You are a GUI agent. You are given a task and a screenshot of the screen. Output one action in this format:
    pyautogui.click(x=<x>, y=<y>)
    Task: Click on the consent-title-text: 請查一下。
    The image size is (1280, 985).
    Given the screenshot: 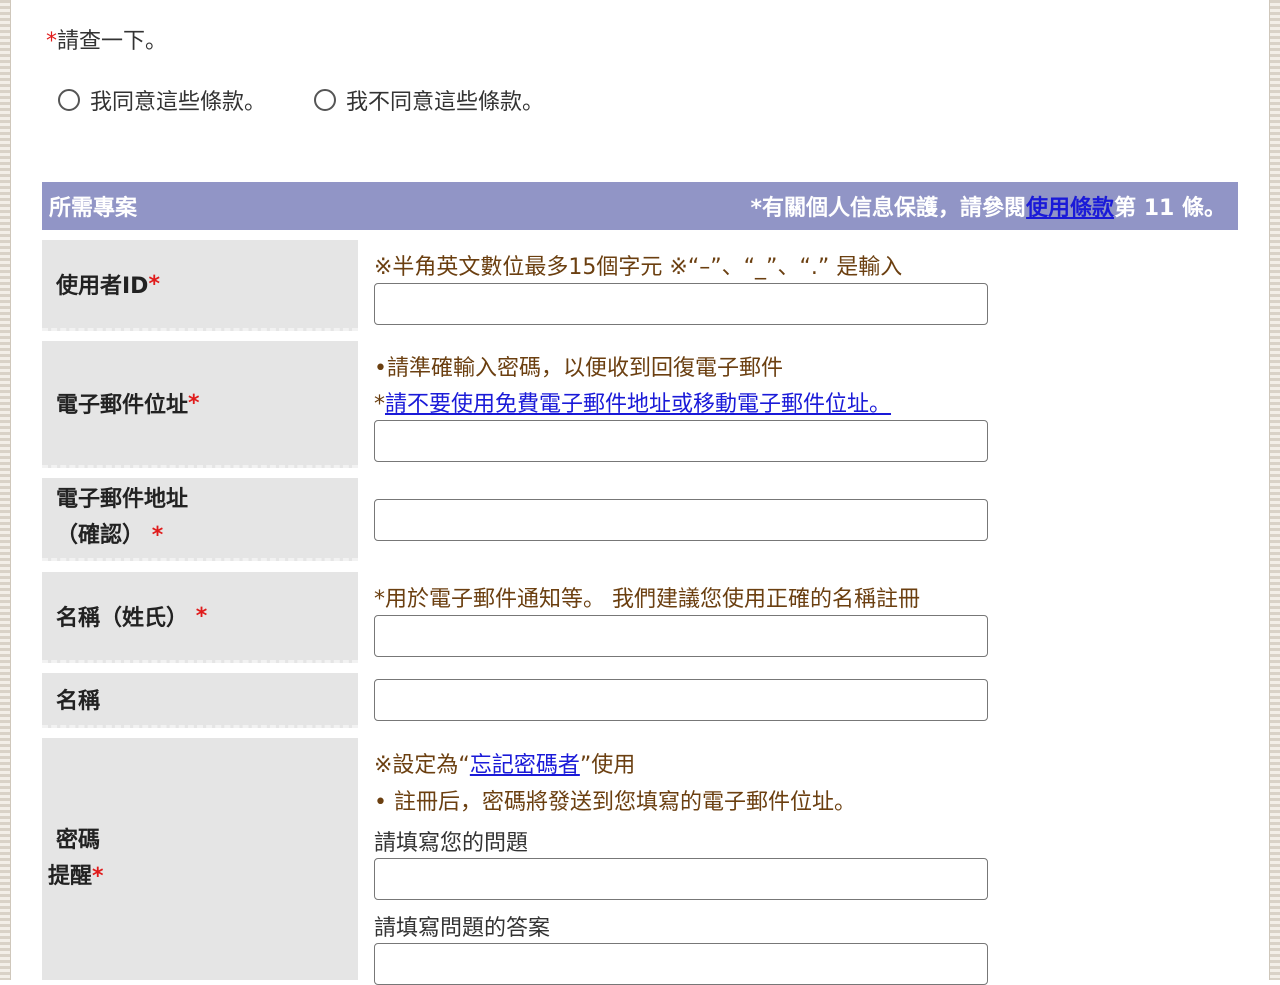 What is the action you would take?
    pyautogui.click(x=112, y=41)
    